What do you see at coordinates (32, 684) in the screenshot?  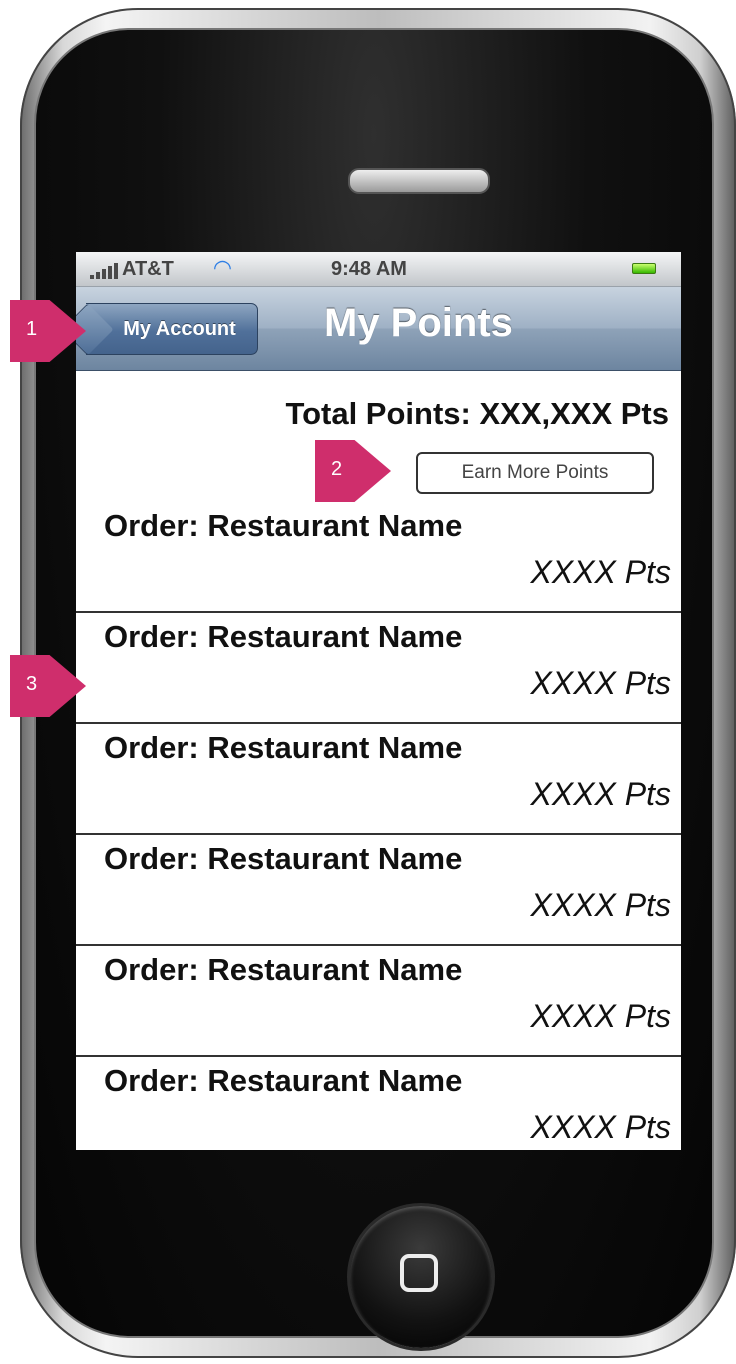 I see `annotation-number: 3` at bounding box center [32, 684].